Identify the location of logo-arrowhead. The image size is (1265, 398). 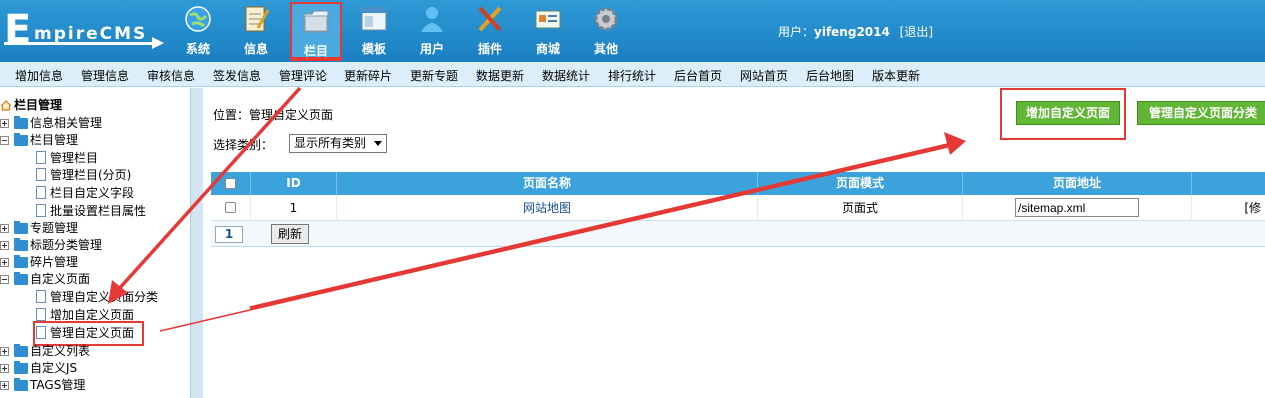
(158, 43).